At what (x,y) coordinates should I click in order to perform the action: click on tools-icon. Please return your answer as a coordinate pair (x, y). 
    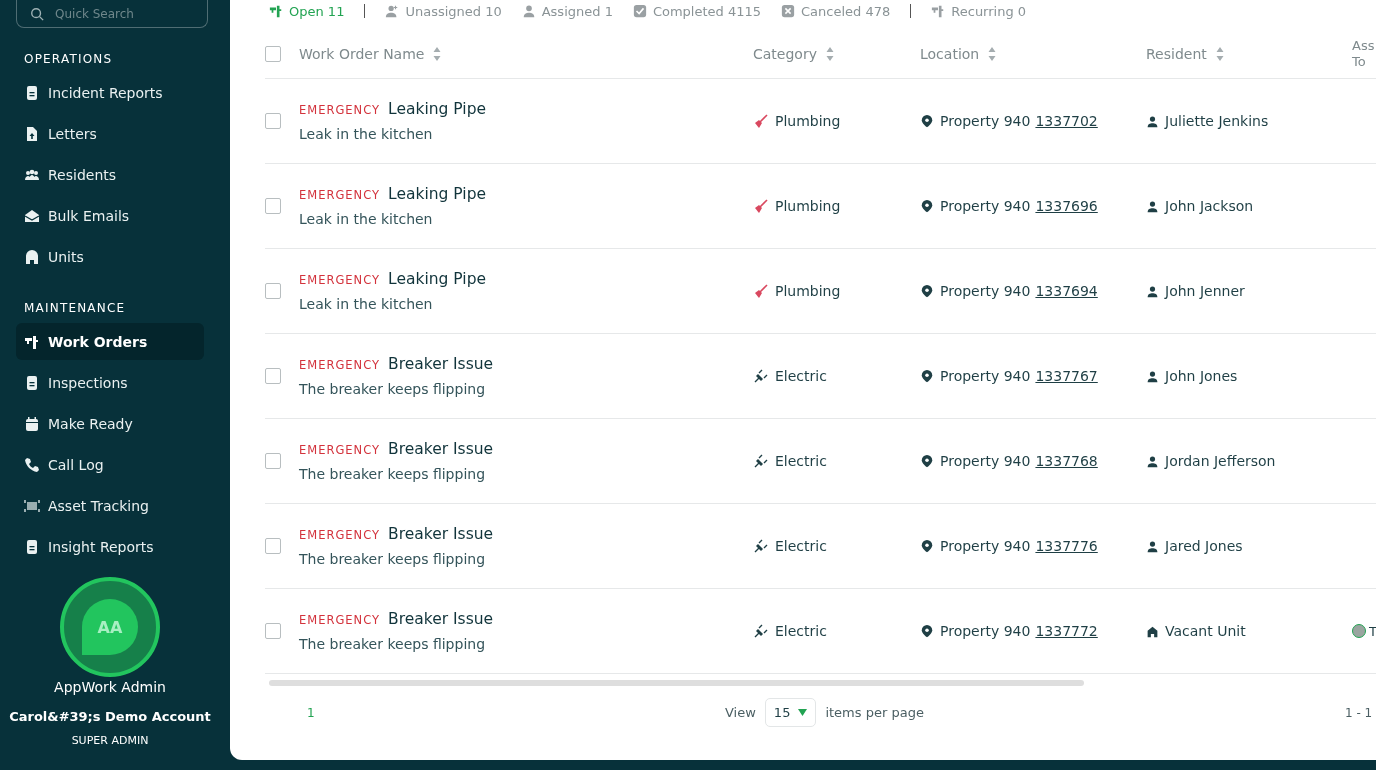
    Looking at the image, I should click on (276, 11).